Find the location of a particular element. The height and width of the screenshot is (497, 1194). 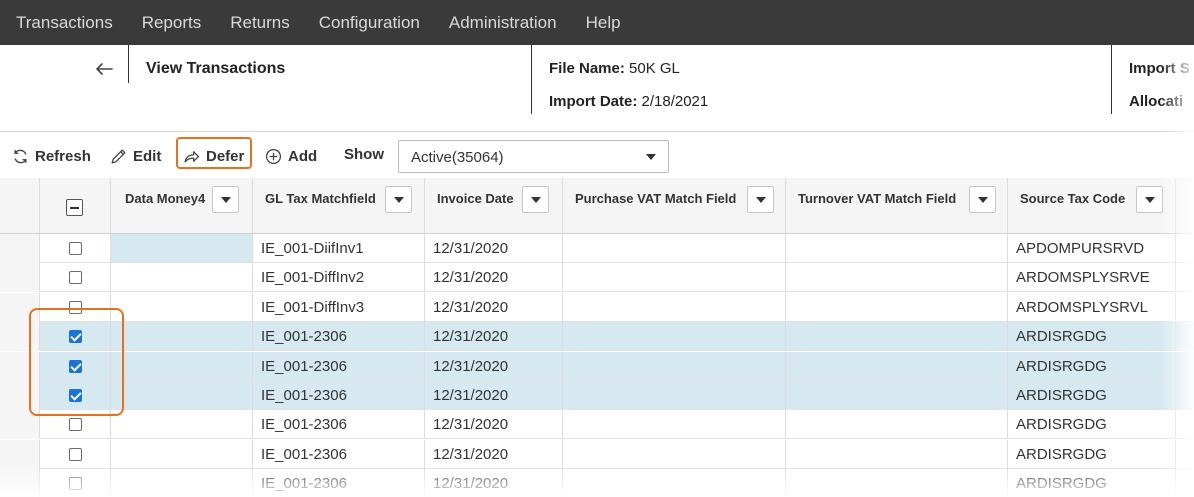

select-all-header is located at coordinates (75, 206).